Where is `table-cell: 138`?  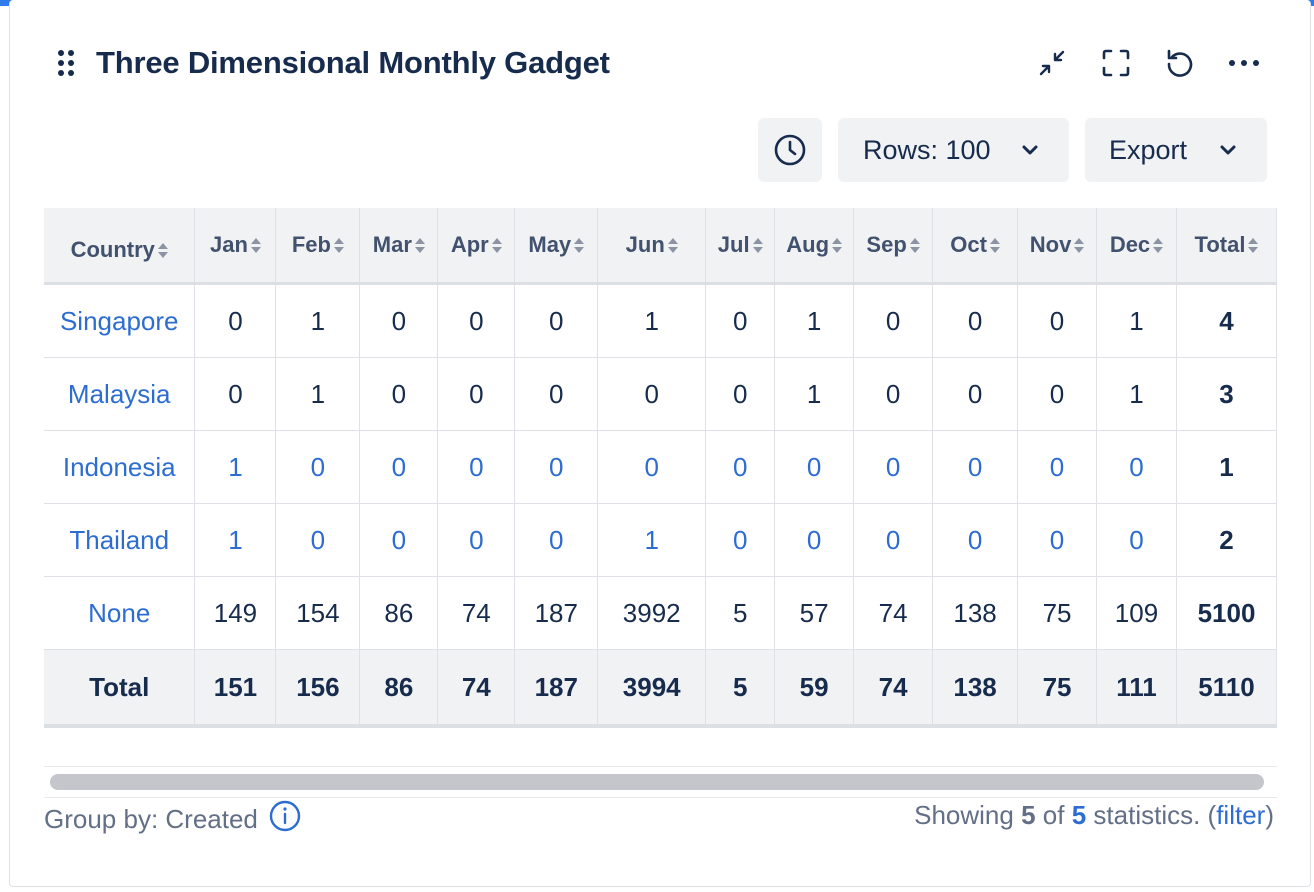 table-cell: 138 is located at coordinates (975, 613).